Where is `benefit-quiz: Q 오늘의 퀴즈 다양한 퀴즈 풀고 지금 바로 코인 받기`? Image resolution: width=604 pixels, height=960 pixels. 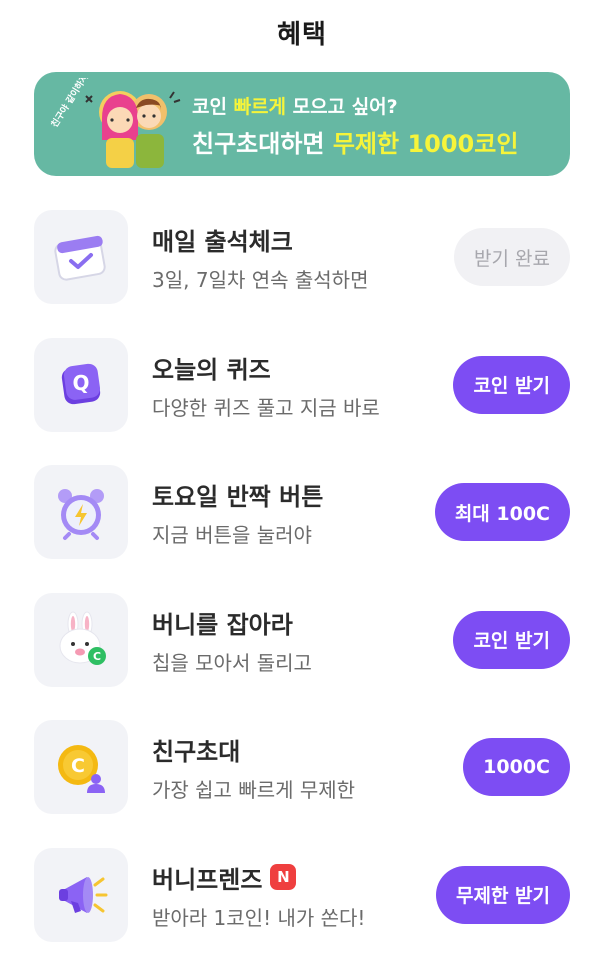
benefit-quiz: Q 오늘의 퀴즈 다양한 퀴즈 풀고 지금 바로 코인 받기 is located at coordinates (302, 400).